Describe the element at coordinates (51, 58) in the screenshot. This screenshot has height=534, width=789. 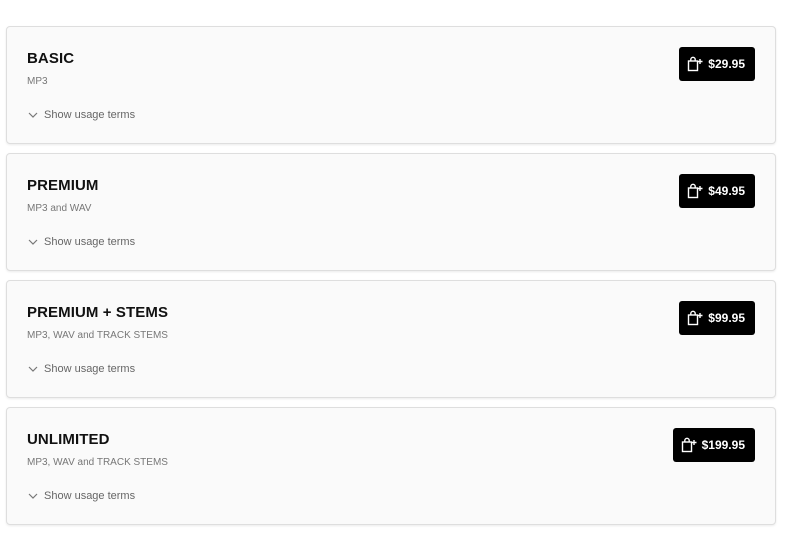
I see `license-title: BASIC` at that location.